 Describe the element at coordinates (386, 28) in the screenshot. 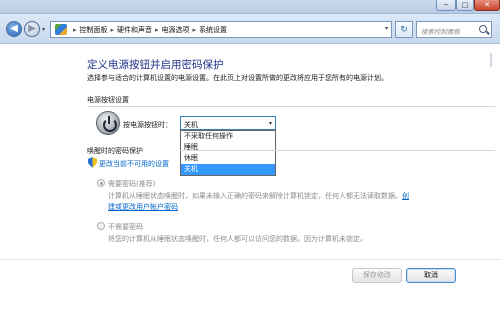

I see `address-dropdown-icon: ▾` at that location.